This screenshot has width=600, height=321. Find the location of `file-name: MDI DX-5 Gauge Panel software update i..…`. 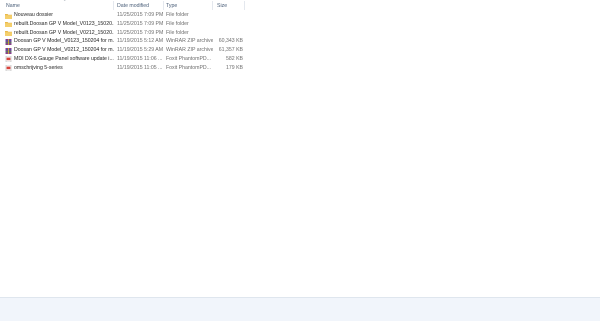

file-name: MDI DX-5 Gauge Panel software update i..… is located at coordinates (64, 58).